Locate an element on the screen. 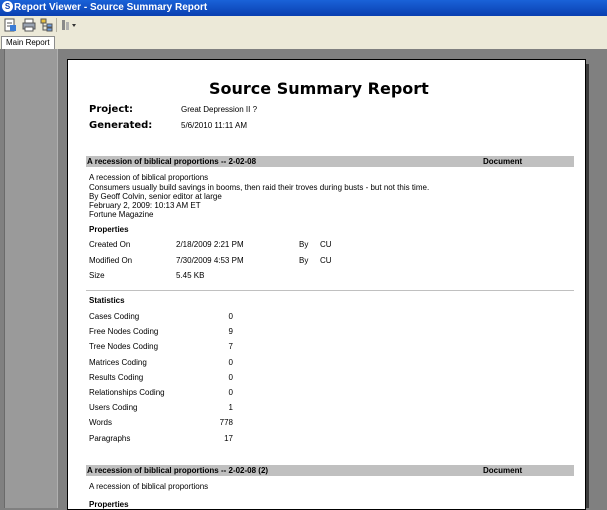  statistic-name: Results Coding is located at coordinates (116, 377).